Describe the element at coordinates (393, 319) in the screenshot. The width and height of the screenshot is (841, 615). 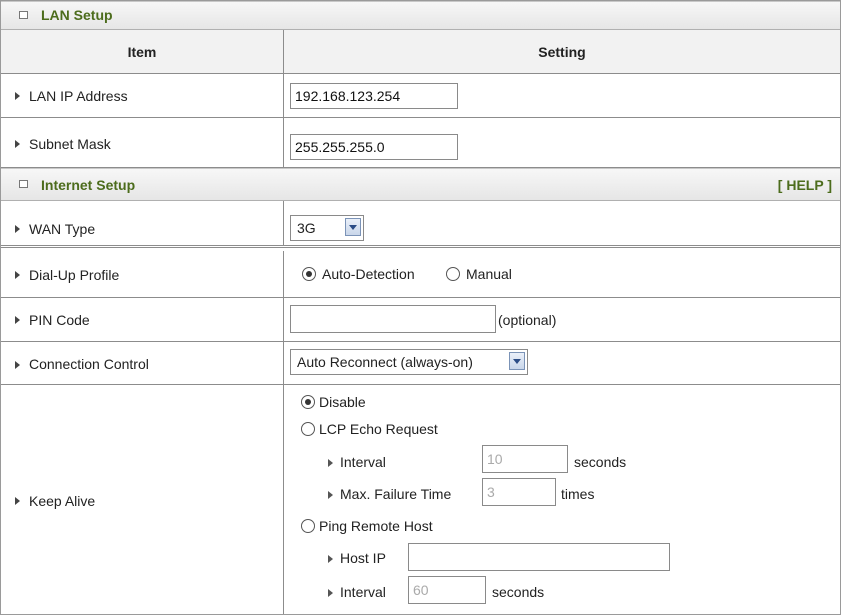
I see `pin-code-input` at that location.